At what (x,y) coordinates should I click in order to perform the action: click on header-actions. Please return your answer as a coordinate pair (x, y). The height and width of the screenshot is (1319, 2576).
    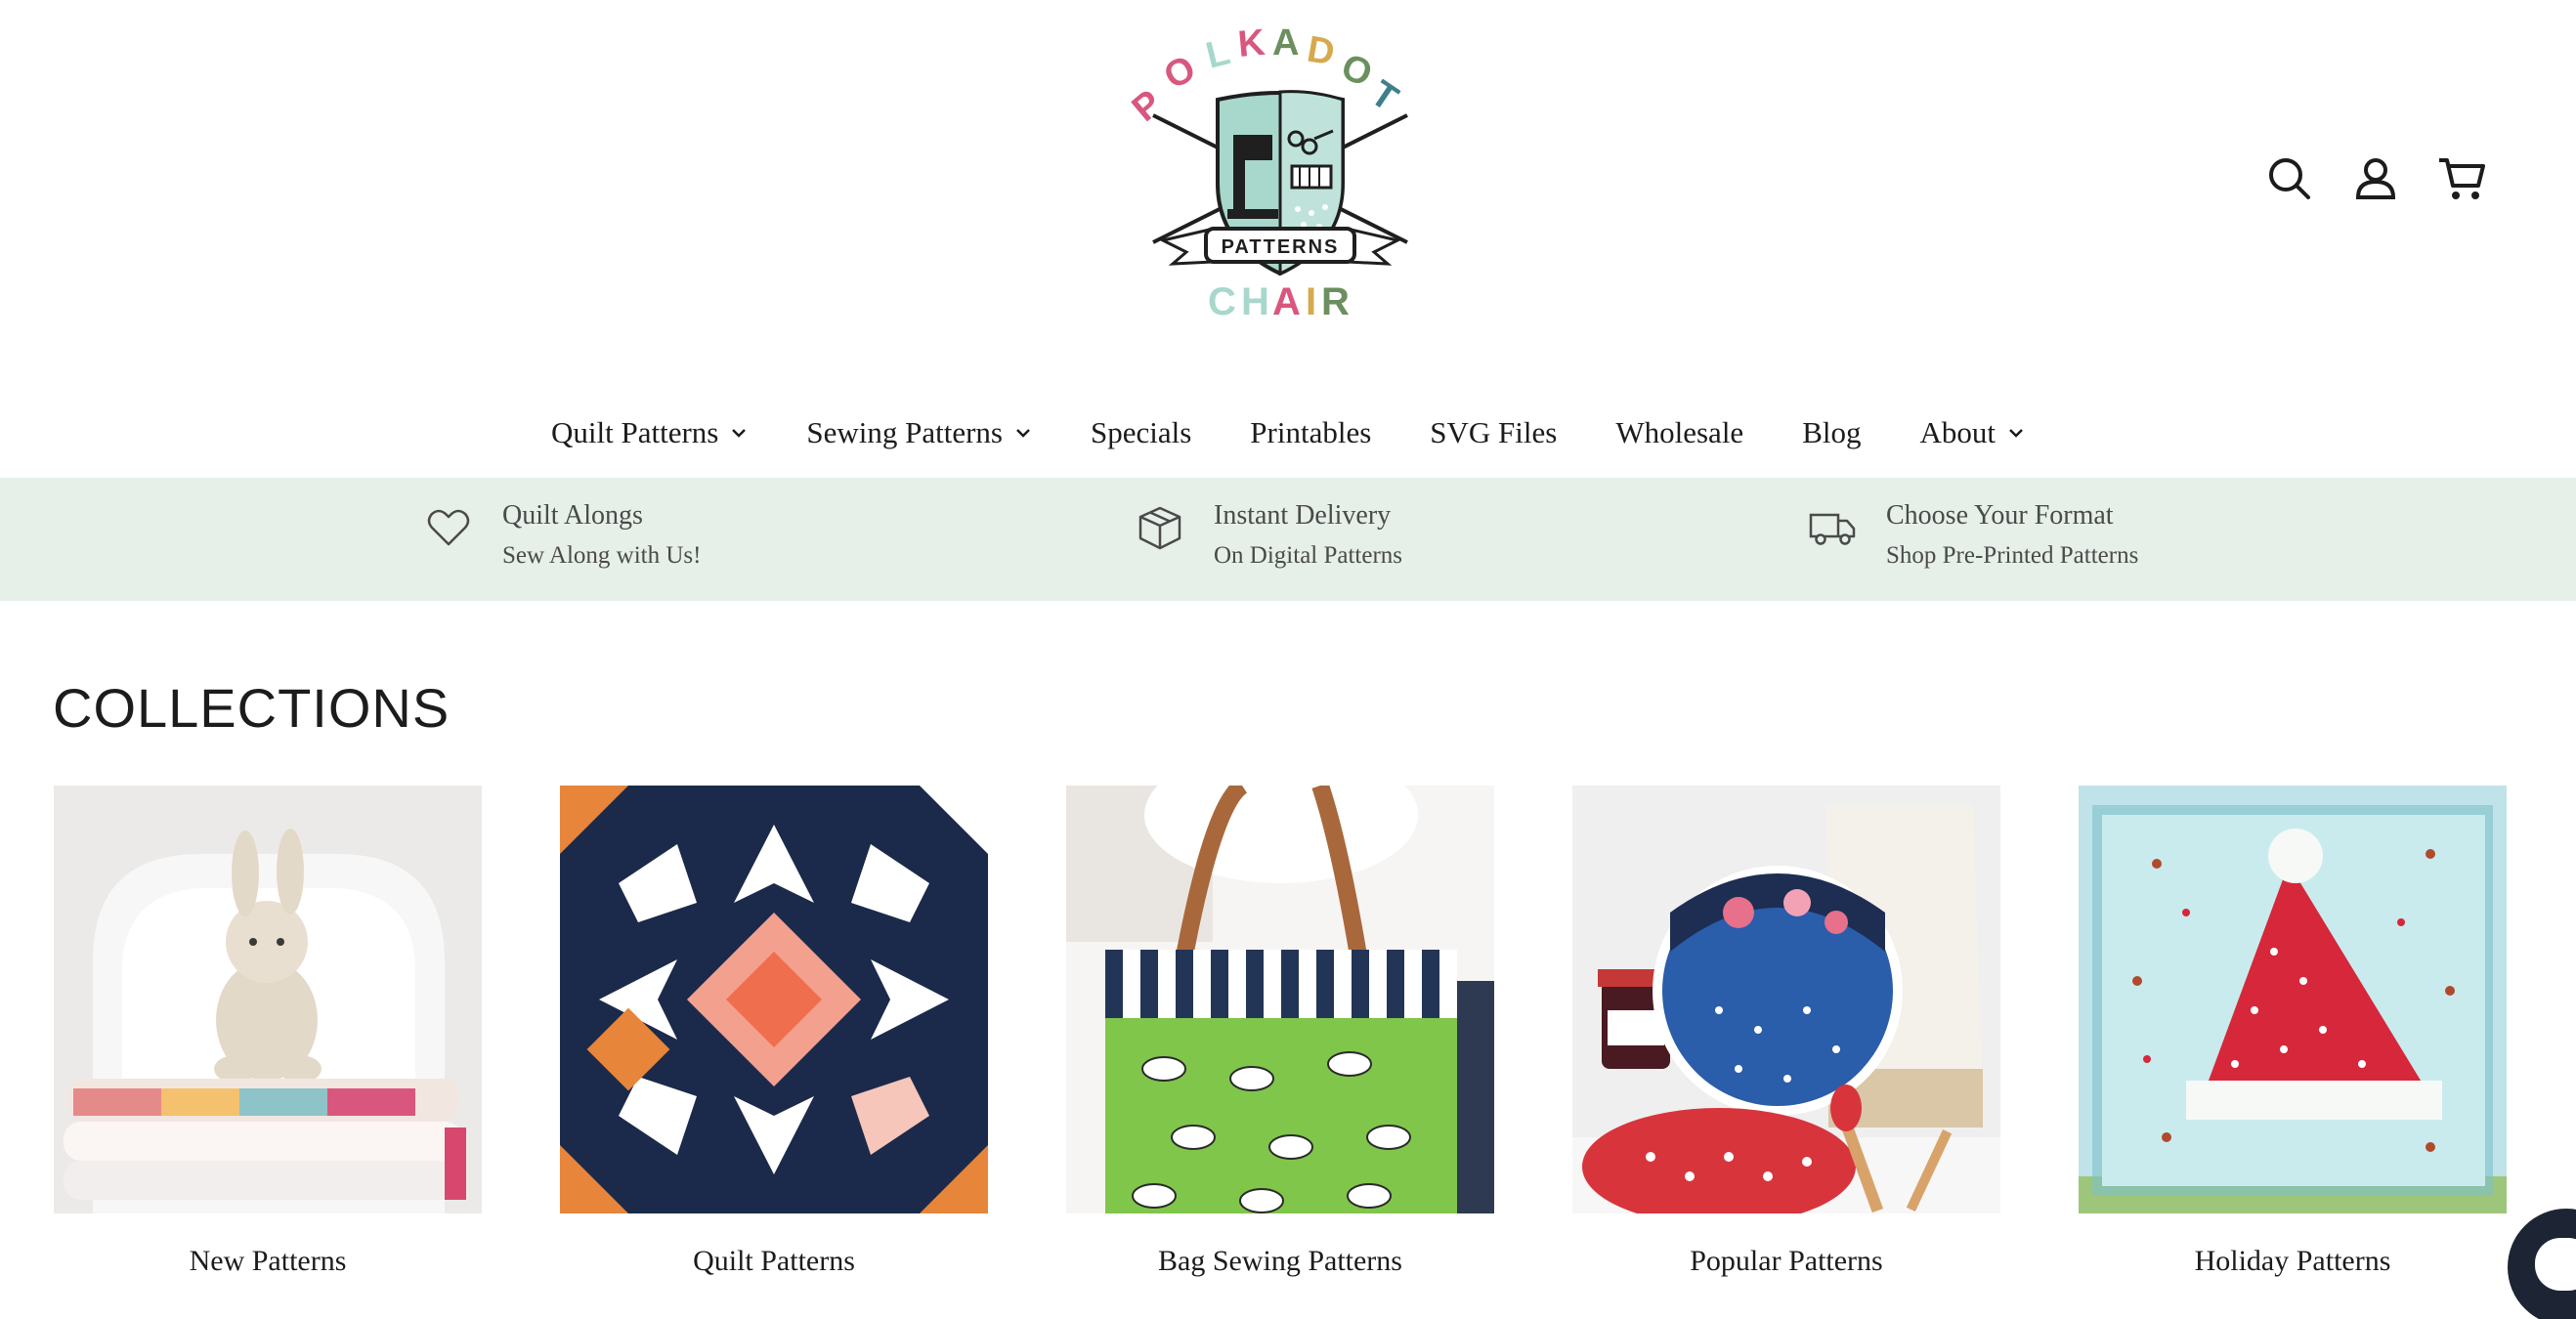
    Looking at the image, I should click on (2381, 178).